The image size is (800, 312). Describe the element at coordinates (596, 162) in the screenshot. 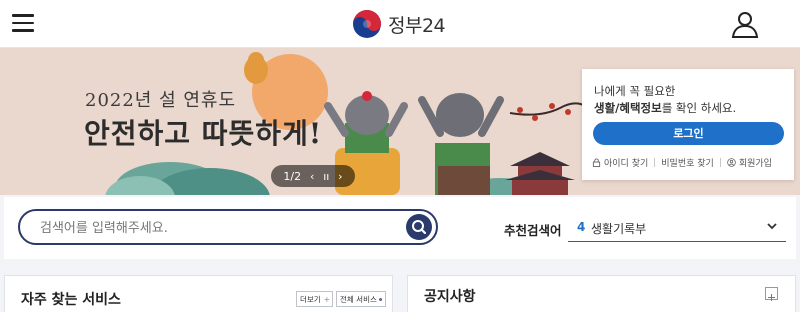

I see `lock-icon` at that location.